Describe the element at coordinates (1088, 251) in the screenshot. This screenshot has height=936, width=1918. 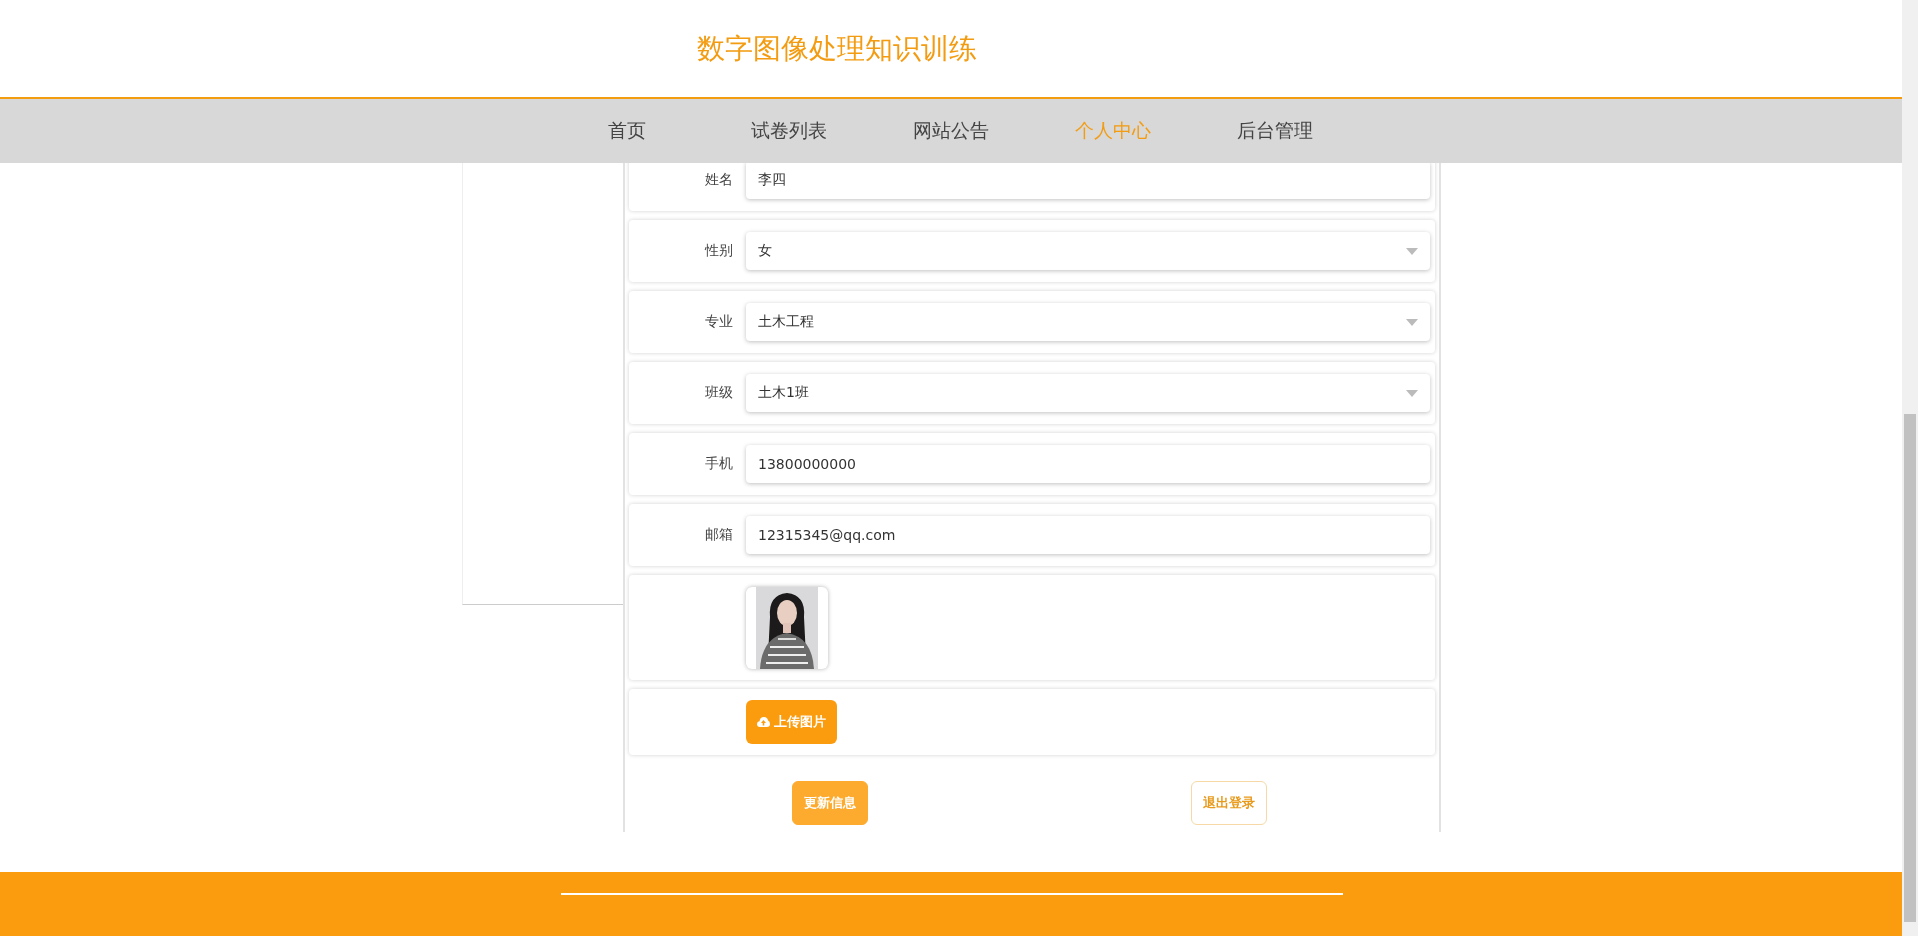
I see `select-field: 女` at that location.